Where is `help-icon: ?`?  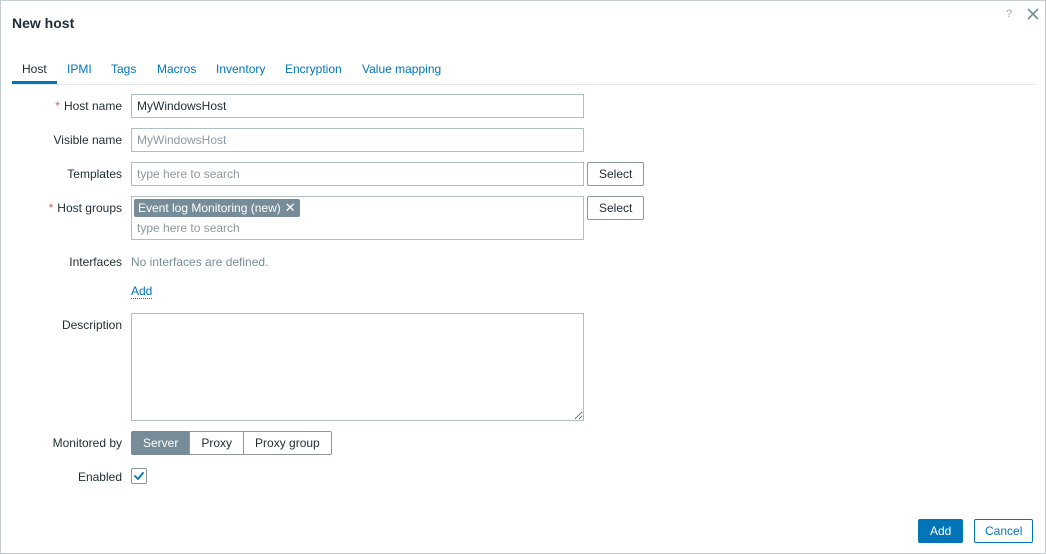
help-icon: ? is located at coordinates (1009, 14).